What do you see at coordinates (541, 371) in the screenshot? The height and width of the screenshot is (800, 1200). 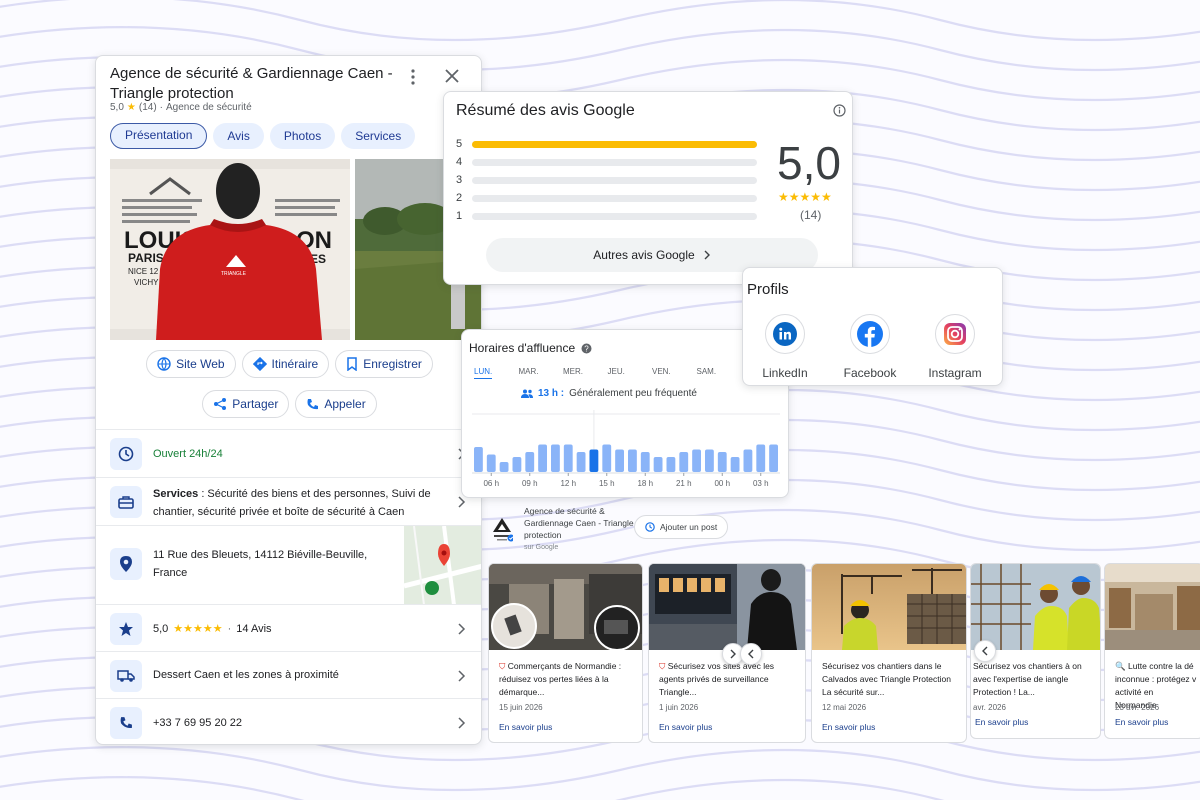 I see `day-tab: MAR.` at bounding box center [541, 371].